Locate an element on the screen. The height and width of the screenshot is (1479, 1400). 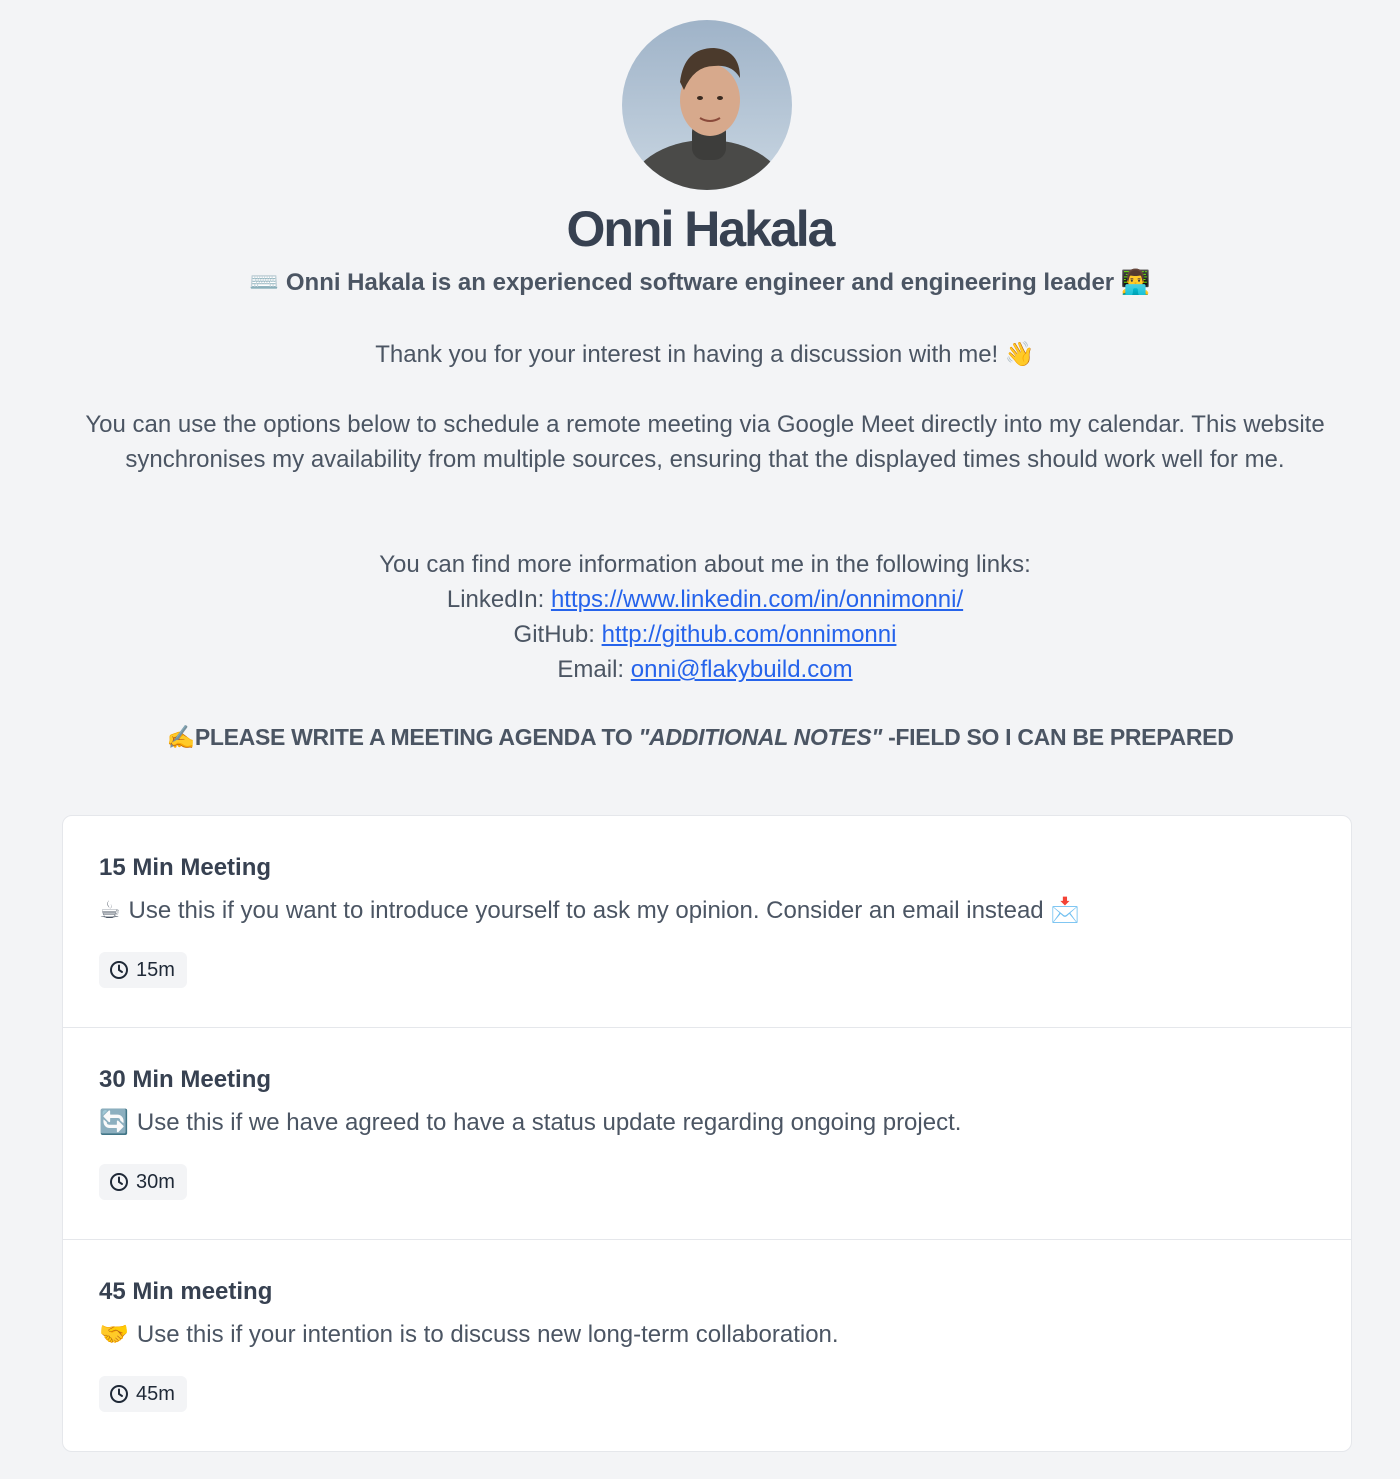
envelope-icon: 📩 is located at coordinates (1065, 910).